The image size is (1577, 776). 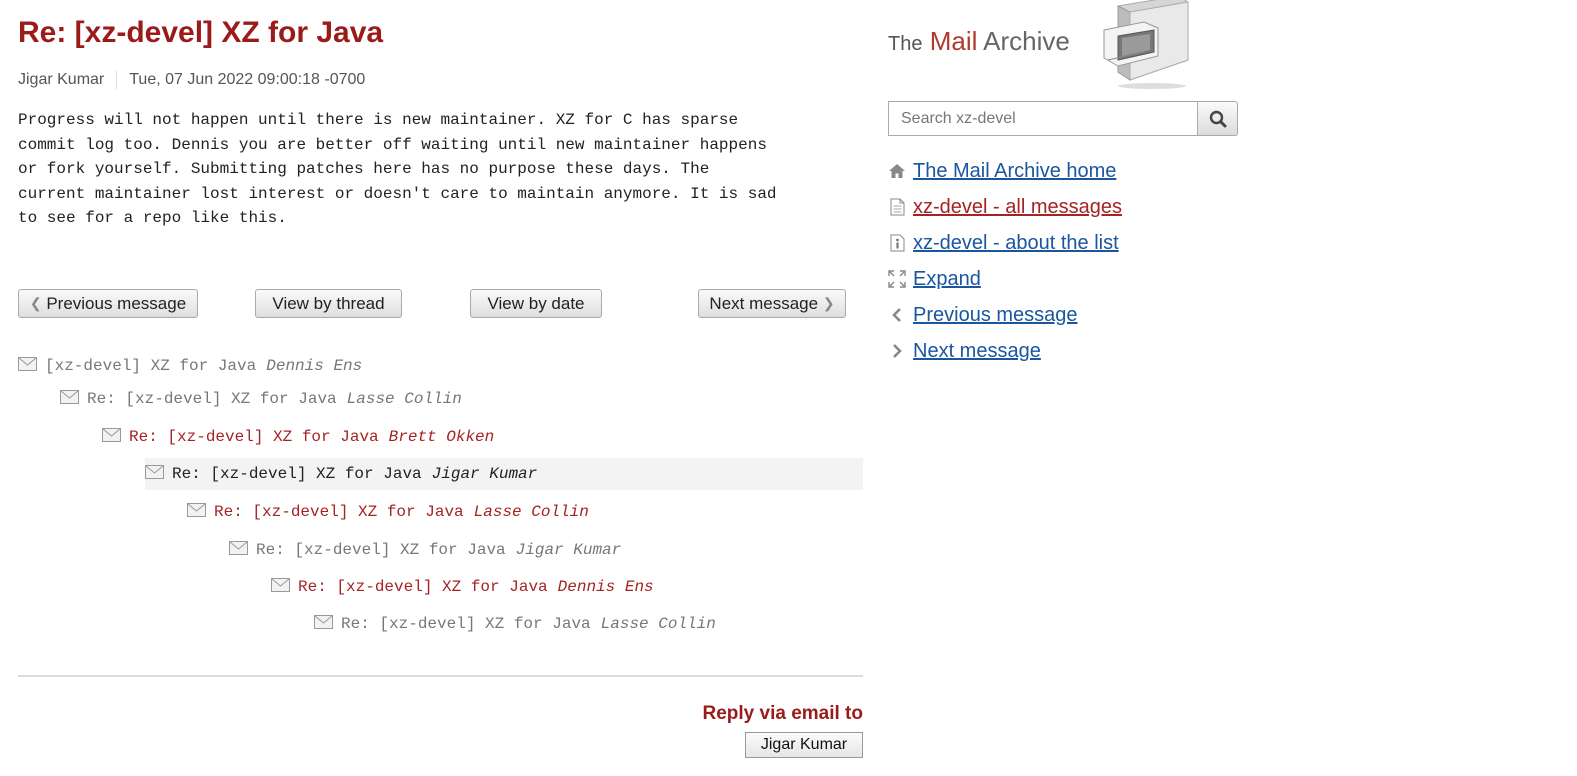 What do you see at coordinates (897, 315) in the screenshot?
I see `chevron-left-icon` at bounding box center [897, 315].